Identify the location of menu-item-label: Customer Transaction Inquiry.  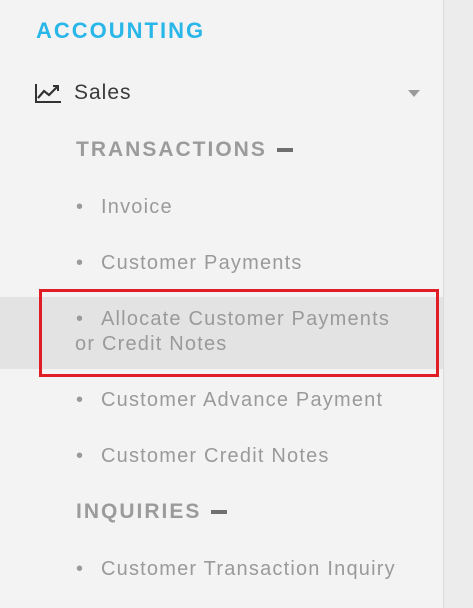
(248, 569).